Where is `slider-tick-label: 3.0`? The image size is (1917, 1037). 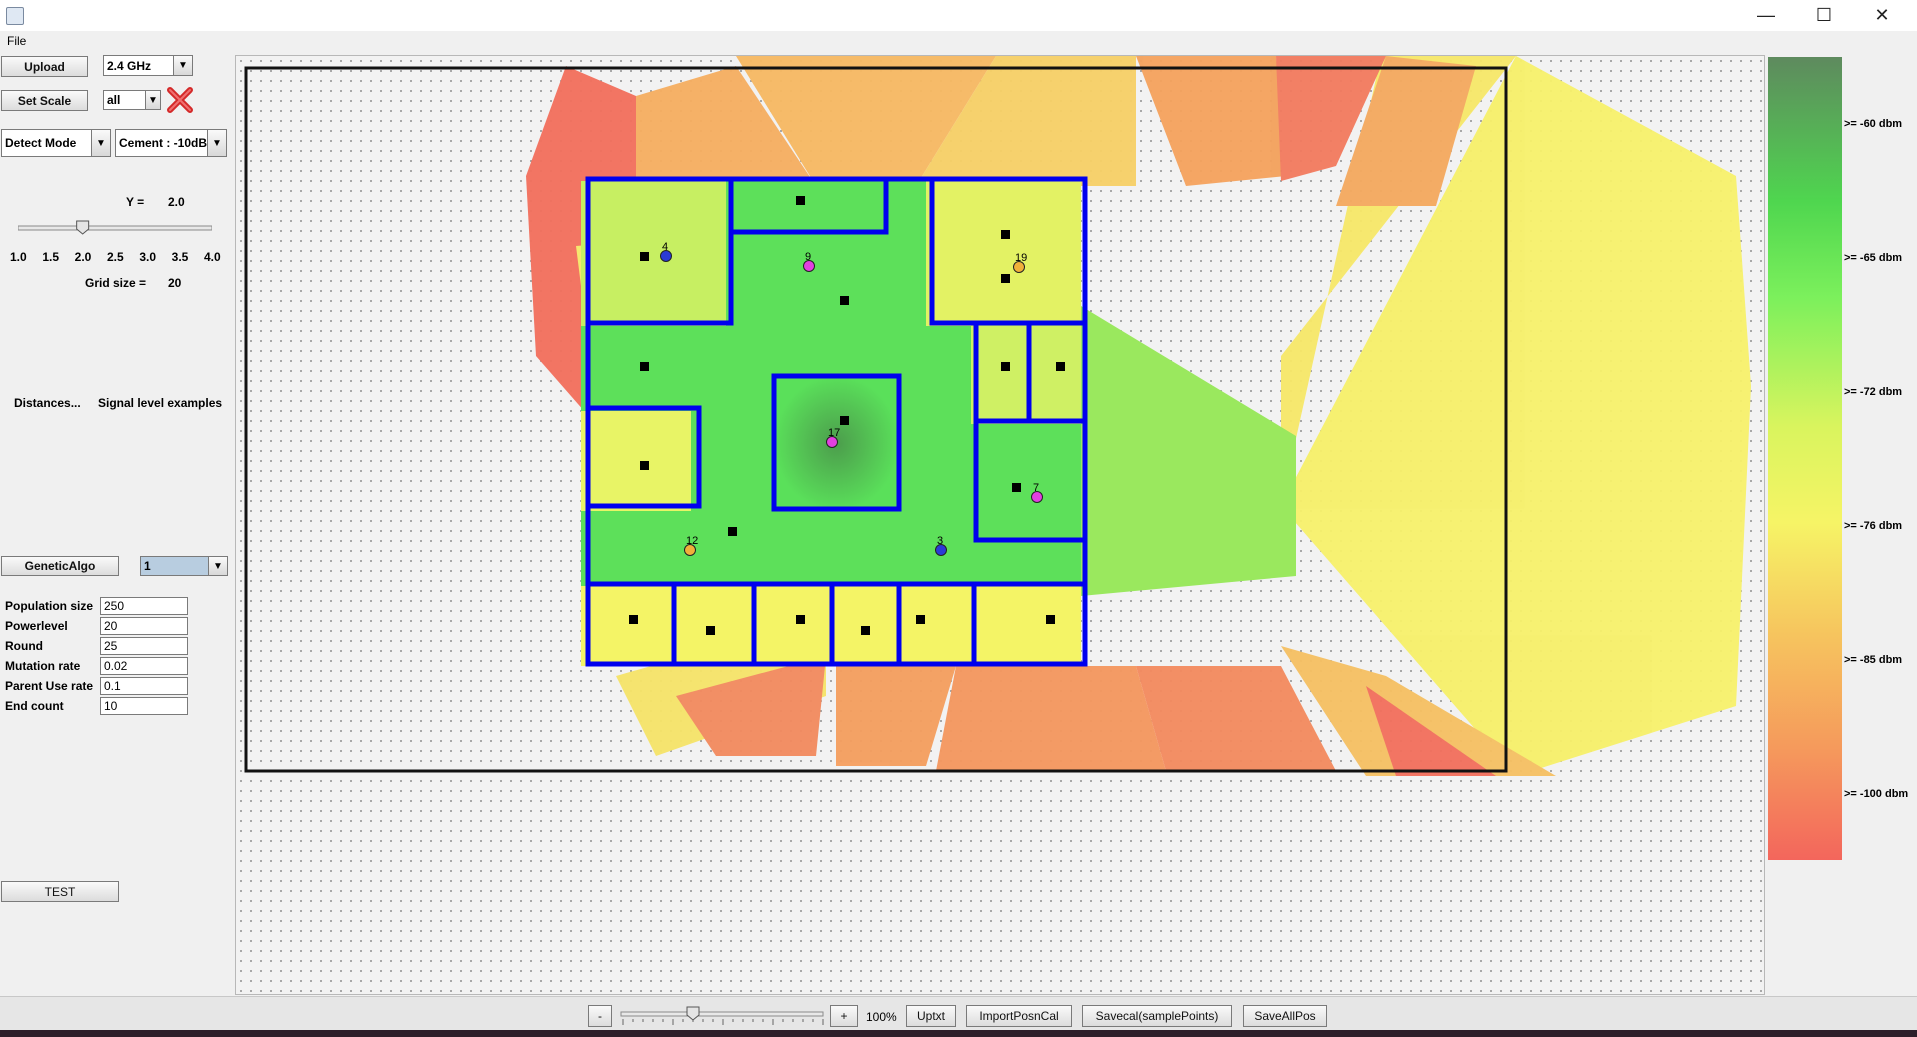 slider-tick-label: 3.0 is located at coordinates (148, 257).